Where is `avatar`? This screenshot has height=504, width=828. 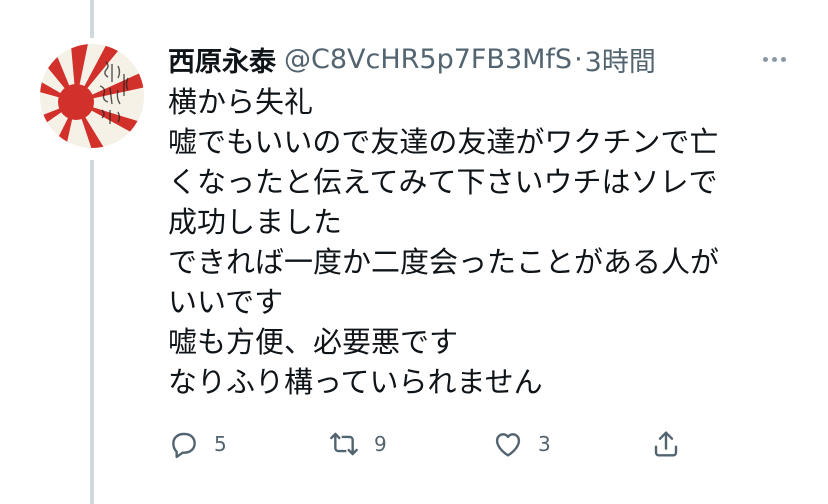
avatar is located at coordinates (92, 96).